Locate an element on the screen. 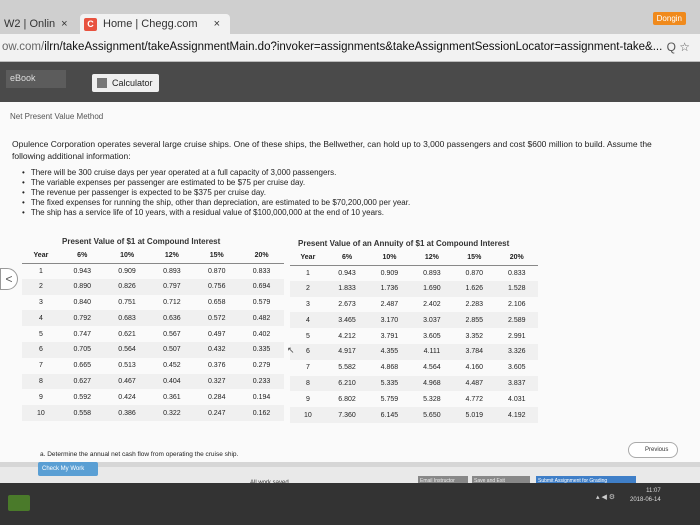  table-cell: 0.747 is located at coordinates (82, 334).